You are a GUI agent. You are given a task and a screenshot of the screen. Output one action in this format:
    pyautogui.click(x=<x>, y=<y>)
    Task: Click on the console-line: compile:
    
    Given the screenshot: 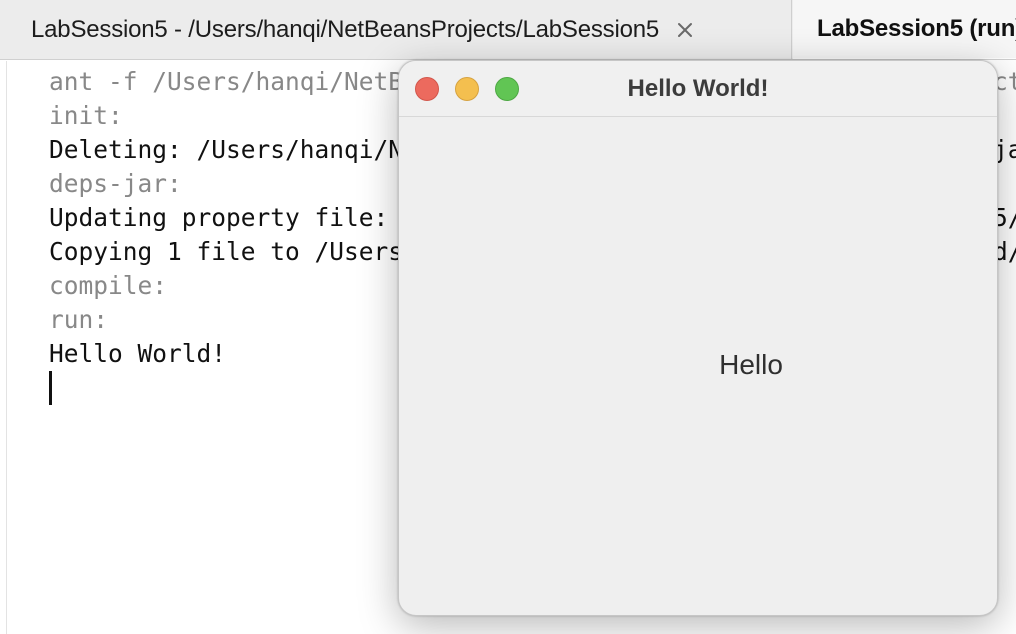 What is the action you would take?
    pyautogui.click(x=108, y=285)
    